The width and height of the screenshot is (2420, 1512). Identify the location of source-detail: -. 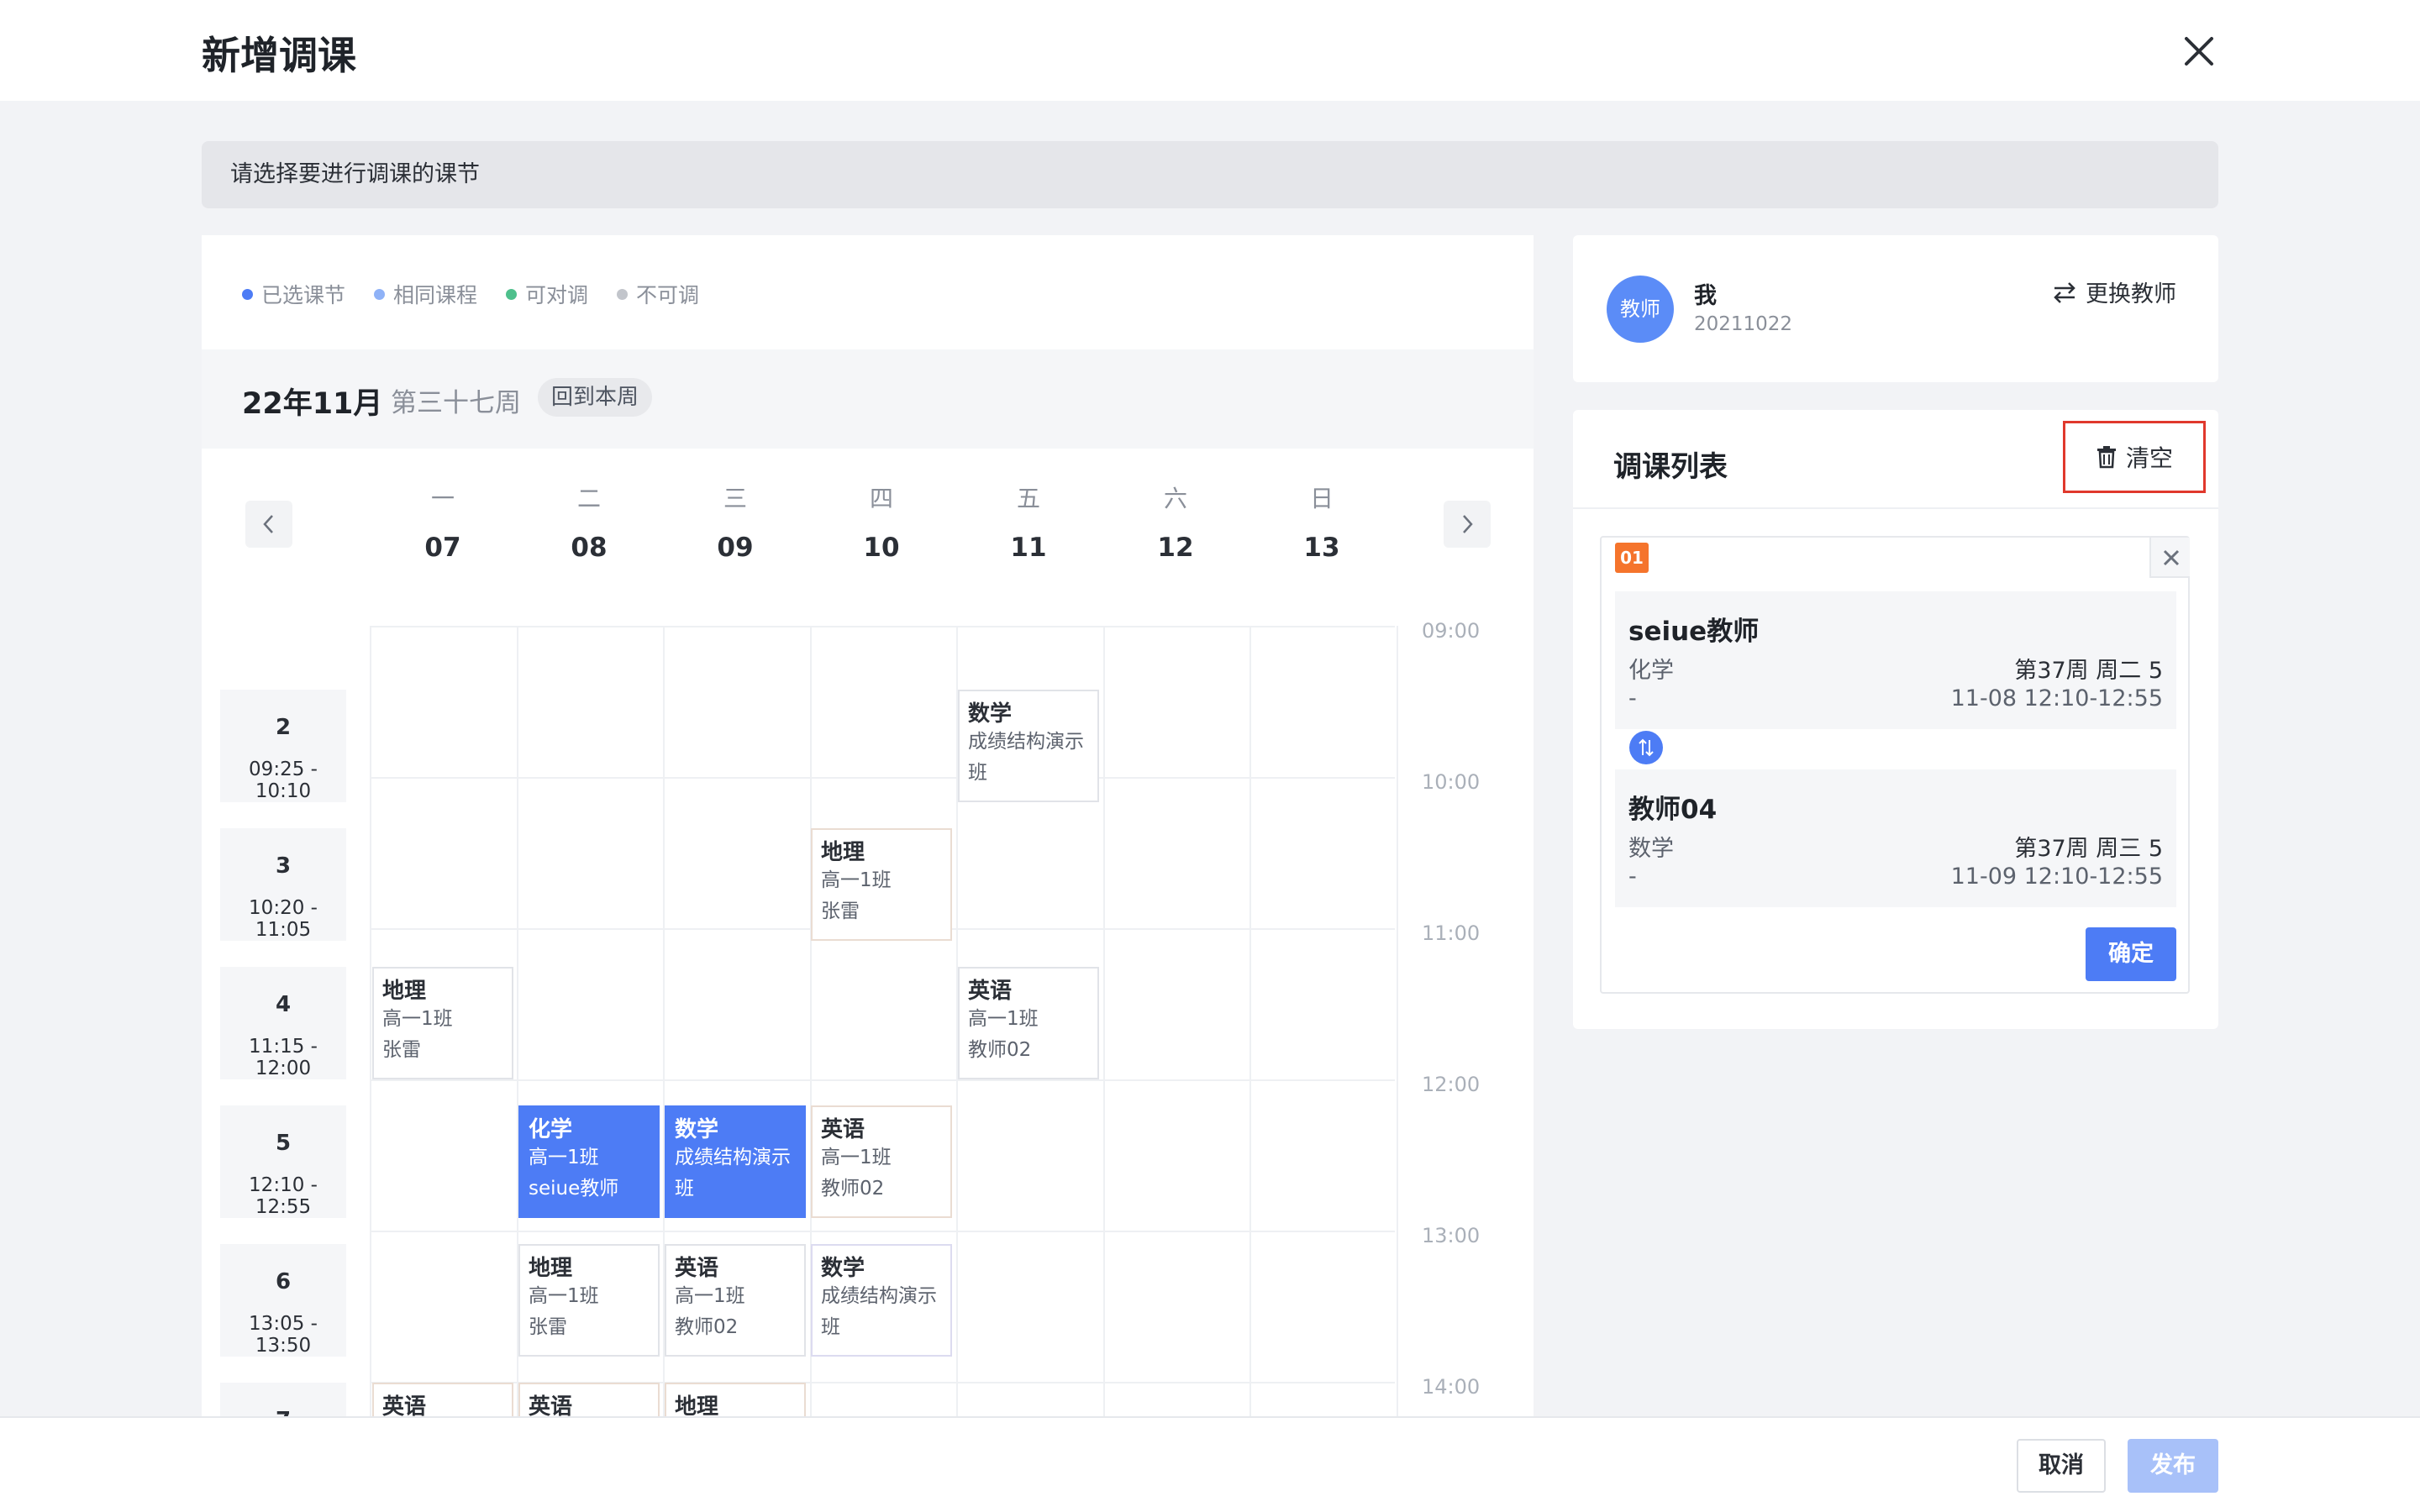
(1632, 698).